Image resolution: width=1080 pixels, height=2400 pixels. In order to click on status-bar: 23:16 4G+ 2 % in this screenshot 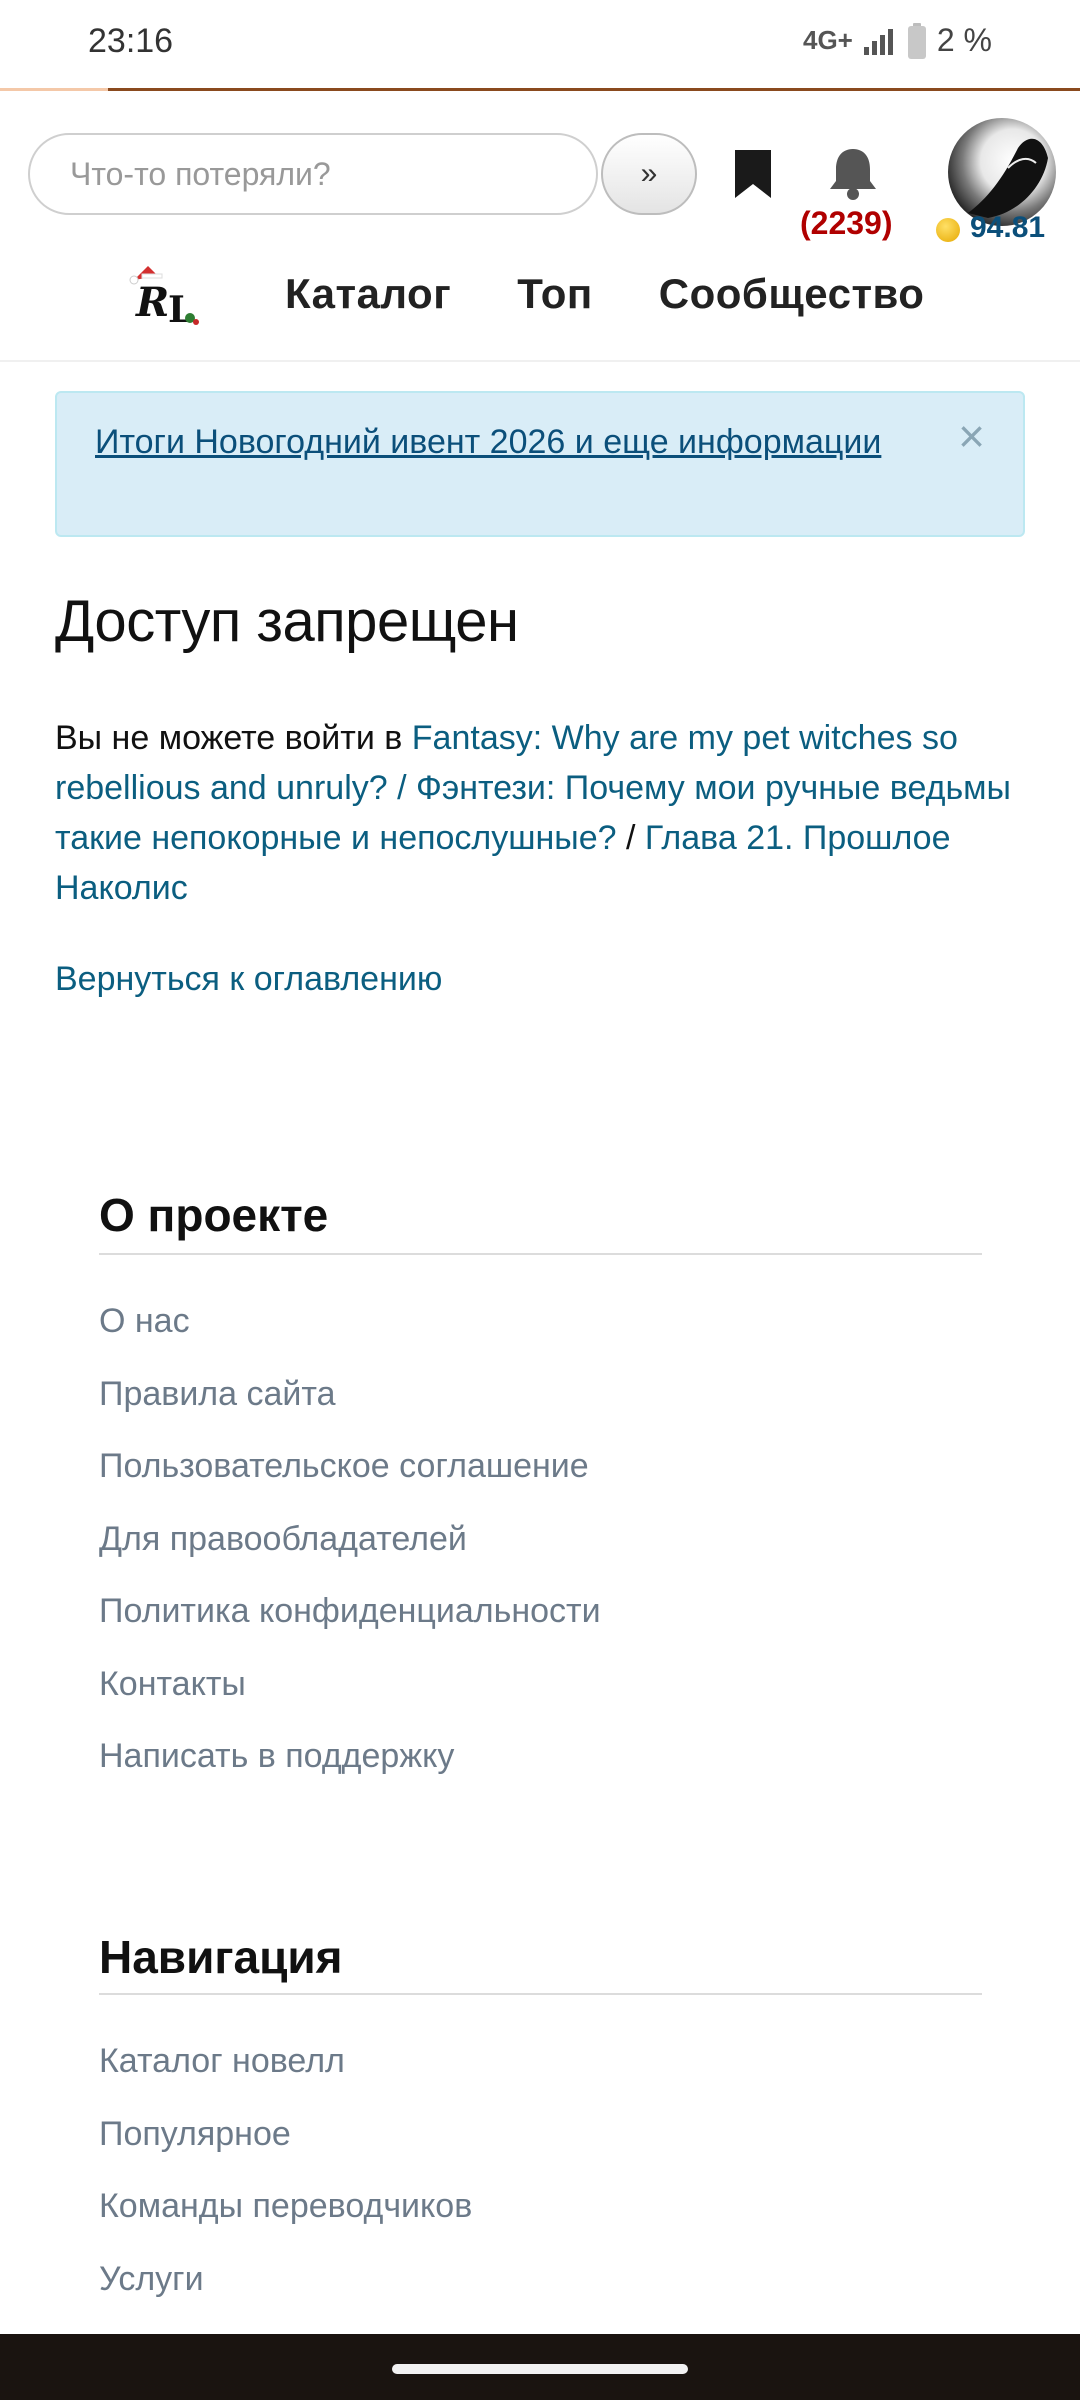, I will do `click(540, 44)`.